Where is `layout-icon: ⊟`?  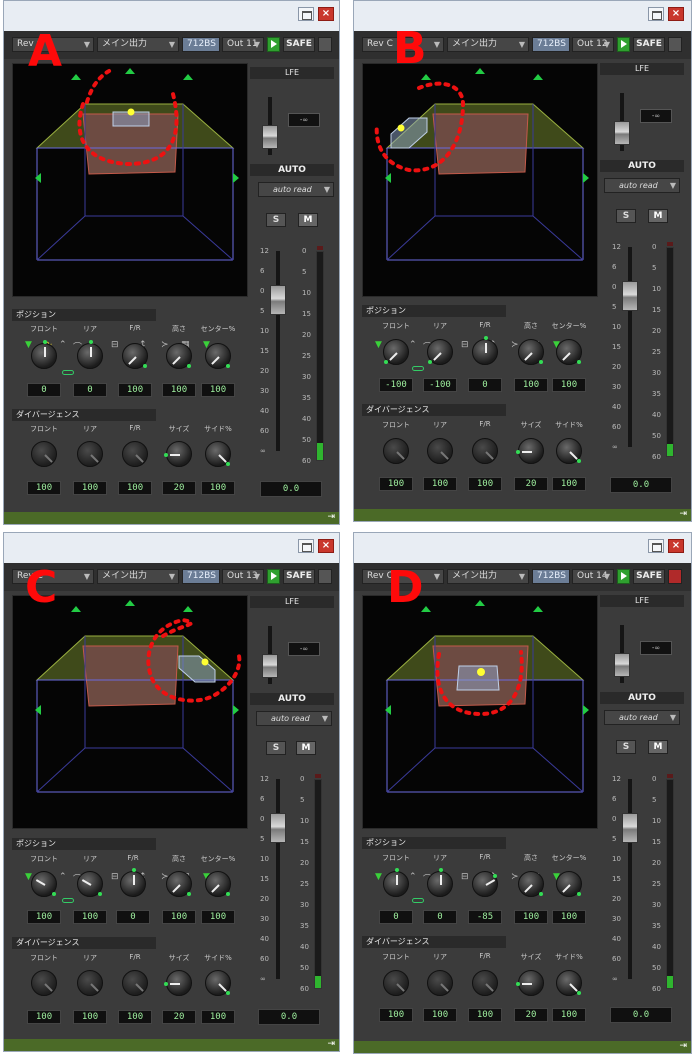 layout-icon: ⊟ is located at coordinates (465, 877).